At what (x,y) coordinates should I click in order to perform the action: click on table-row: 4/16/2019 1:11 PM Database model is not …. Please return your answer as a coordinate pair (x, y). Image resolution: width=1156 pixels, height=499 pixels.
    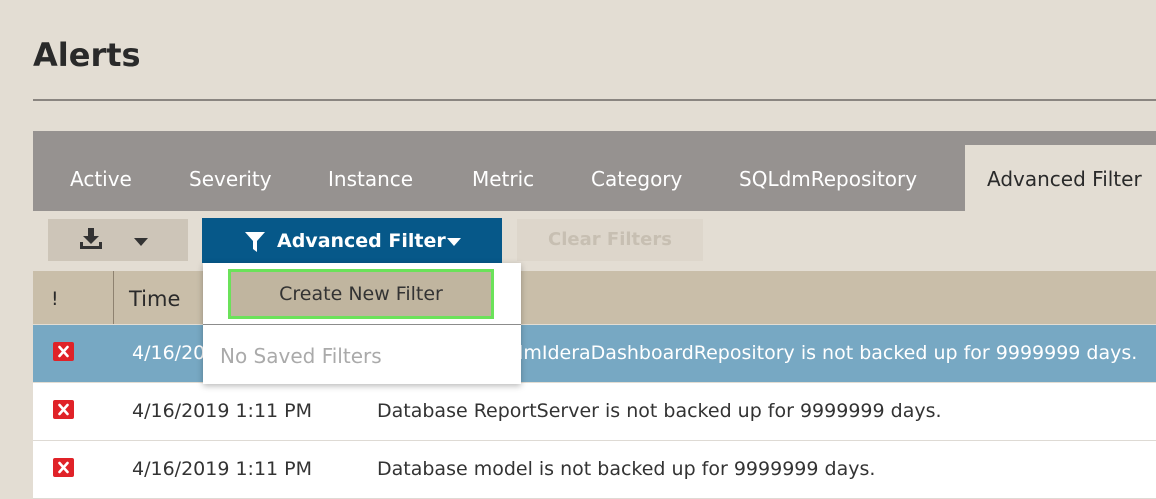
    Looking at the image, I should click on (594, 470).